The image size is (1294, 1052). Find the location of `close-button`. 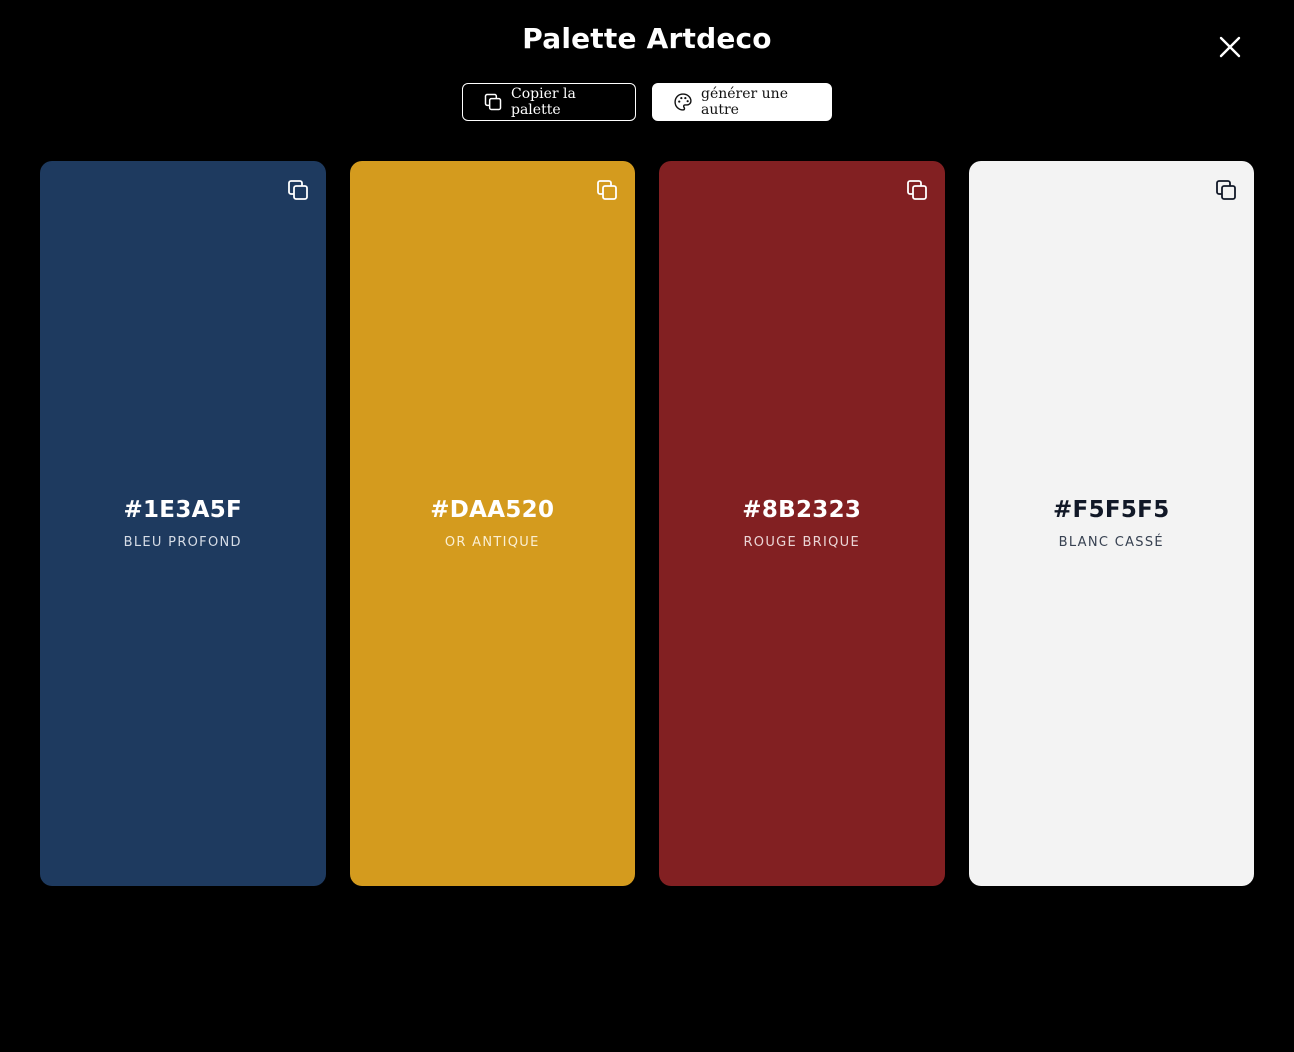

close-button is located at coordinates (1230, 47).